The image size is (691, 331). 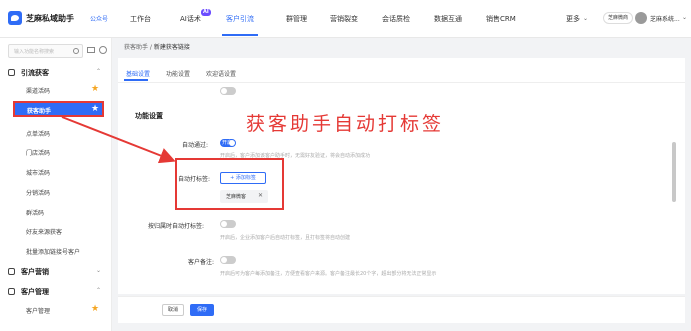 I want to click on sidebar-item-customer-management: 客户管理, so click(x=38, y=310).